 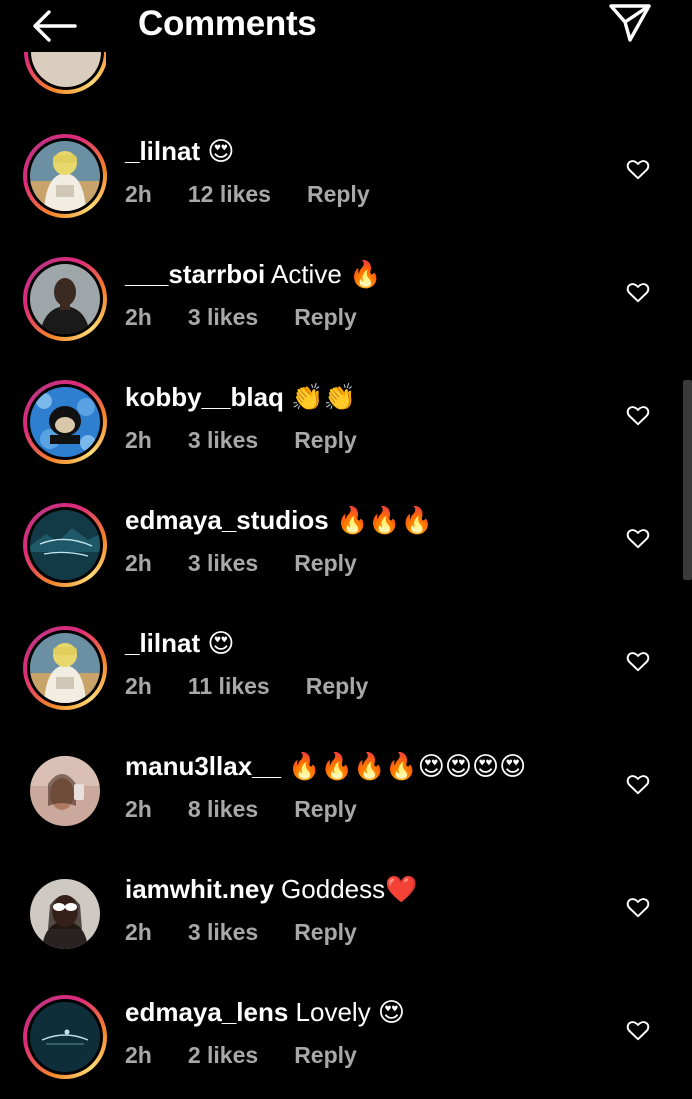 What do you see at coordinates (223, 809) in the screenshot?
I see `comment-likes: 8 likes` at bounding box center [223, 809].